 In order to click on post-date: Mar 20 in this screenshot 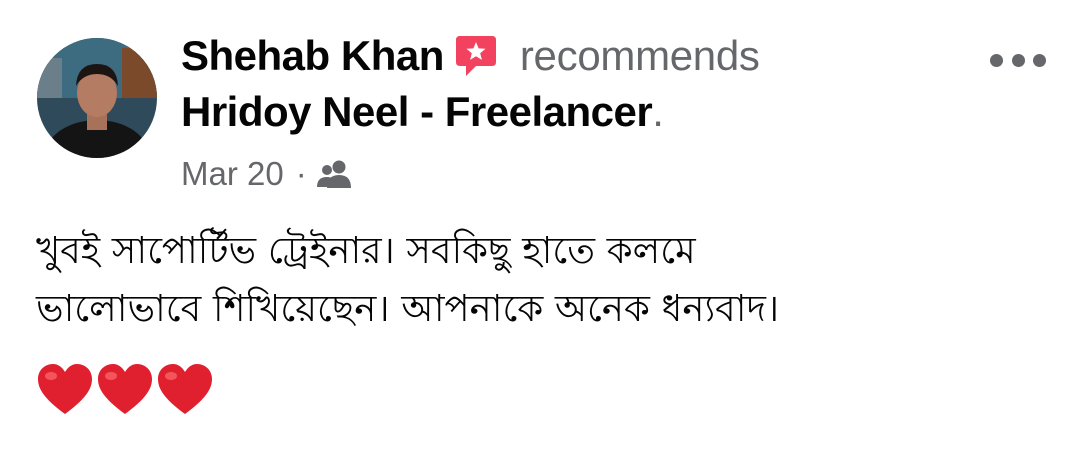, I will do `click(232, 174)`.